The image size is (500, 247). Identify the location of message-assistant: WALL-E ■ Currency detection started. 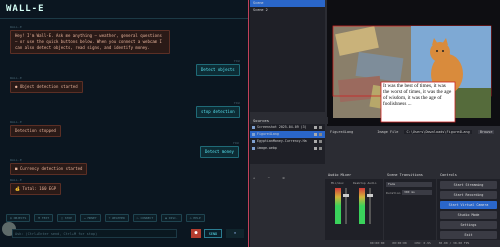
(49, 166).